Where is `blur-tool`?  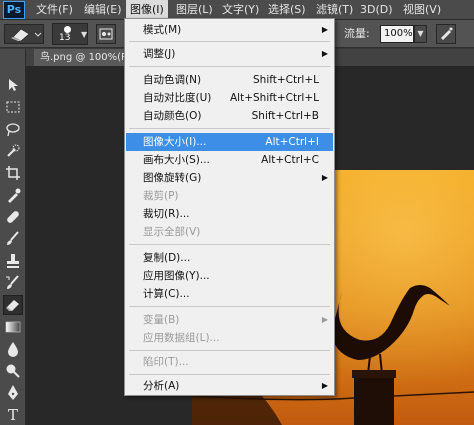 blur-tool is located at coordinates (13, 349).